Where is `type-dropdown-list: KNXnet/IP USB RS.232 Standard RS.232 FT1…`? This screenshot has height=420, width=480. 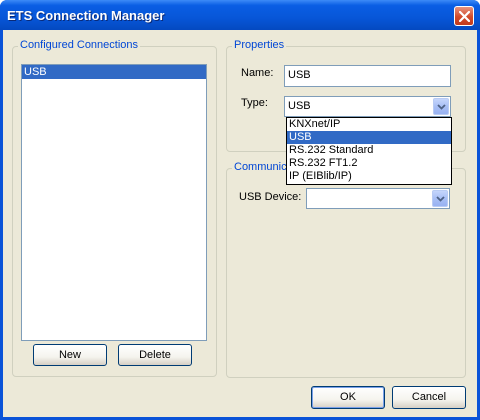 type-dropdown-list: KNXnet/IP USB RS.232 Standard RS.232 FT1… is located at coordinates (369, 151).